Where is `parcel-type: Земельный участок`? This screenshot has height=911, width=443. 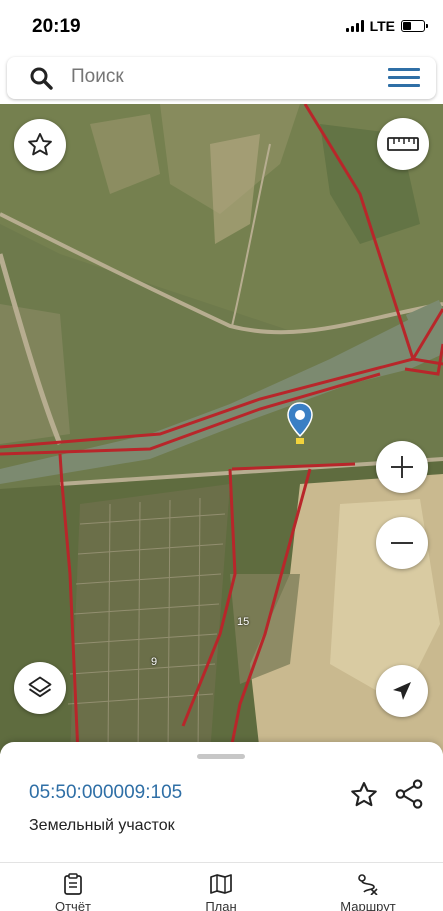 parcel-type: Земельный участок is located at coordinates (102, 825).